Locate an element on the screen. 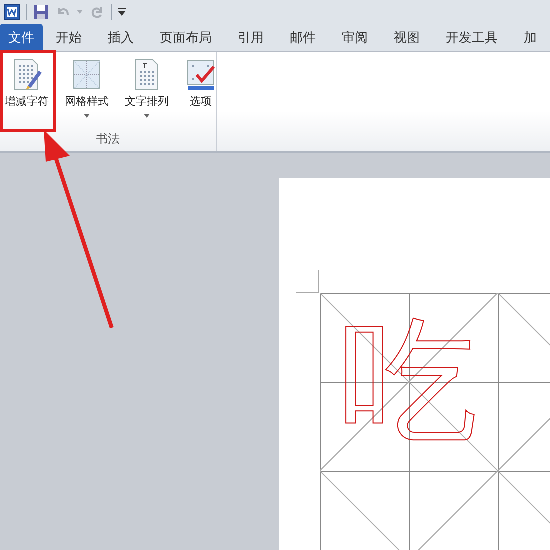 Image resolution: width=550 pixels, height=550 pixels. ribbon-tab: 引用 is located at coordinates (251, 37).